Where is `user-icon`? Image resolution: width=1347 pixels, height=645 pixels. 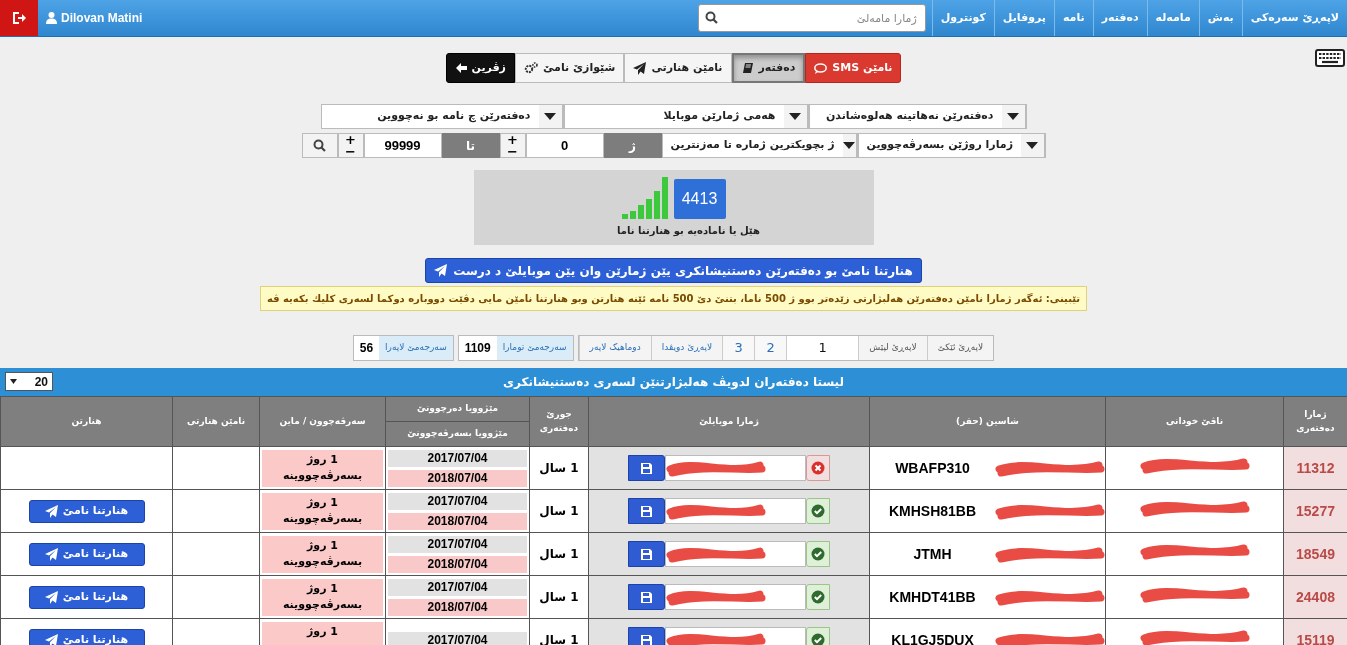 user-icon is located at coordinates (51, 18).